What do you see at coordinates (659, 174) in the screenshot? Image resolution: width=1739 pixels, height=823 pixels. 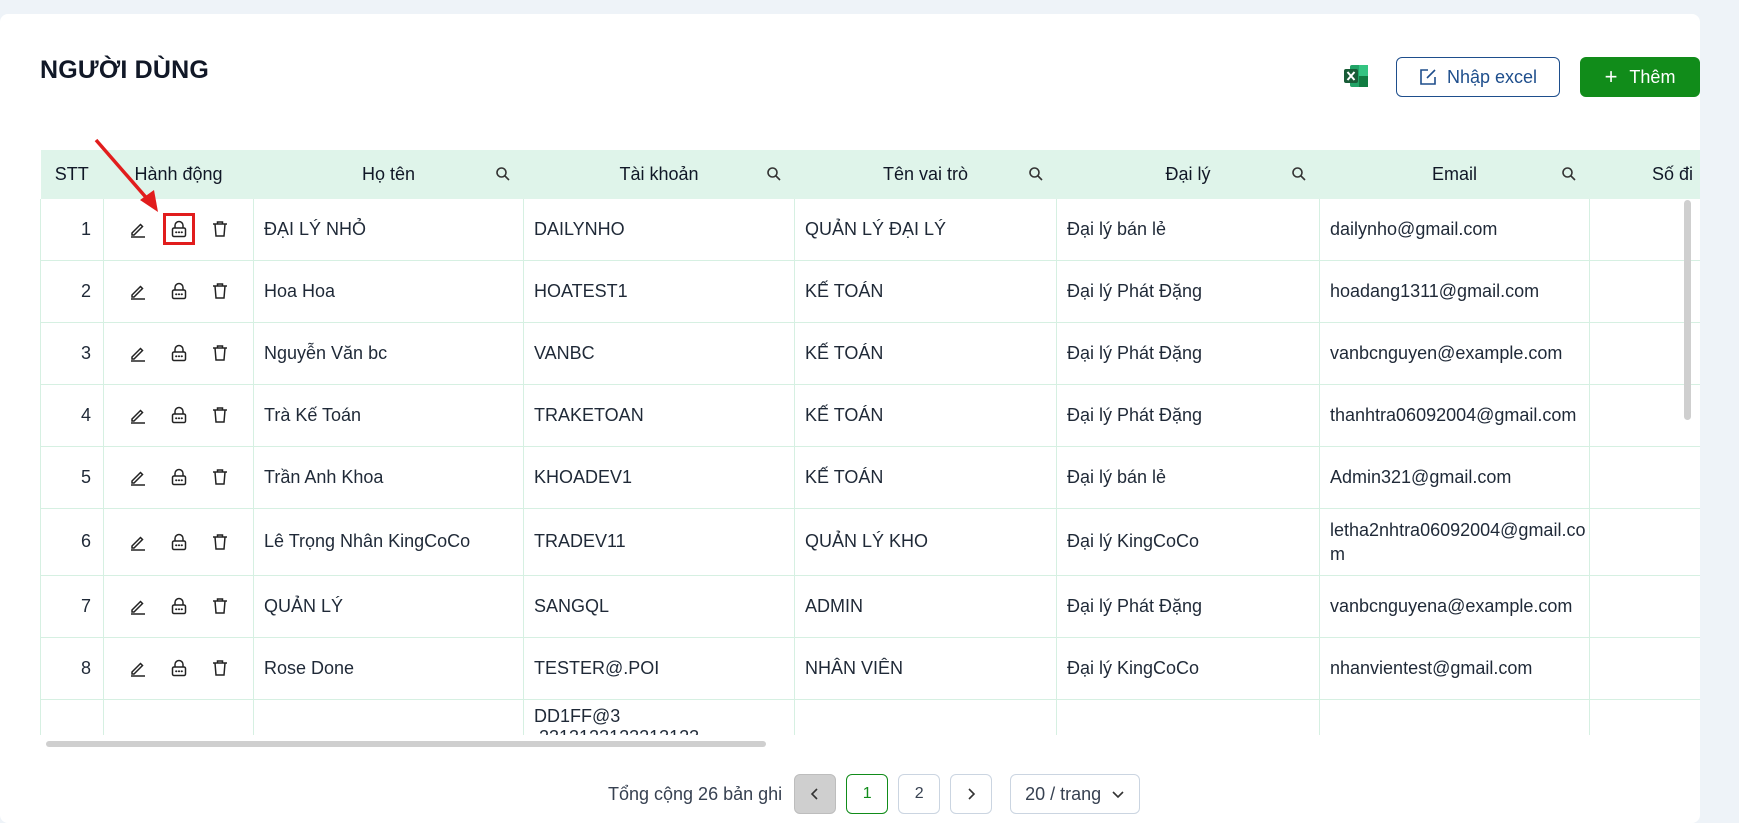 I see `col-account: Tài khoản` at bounding box center [659, 174].